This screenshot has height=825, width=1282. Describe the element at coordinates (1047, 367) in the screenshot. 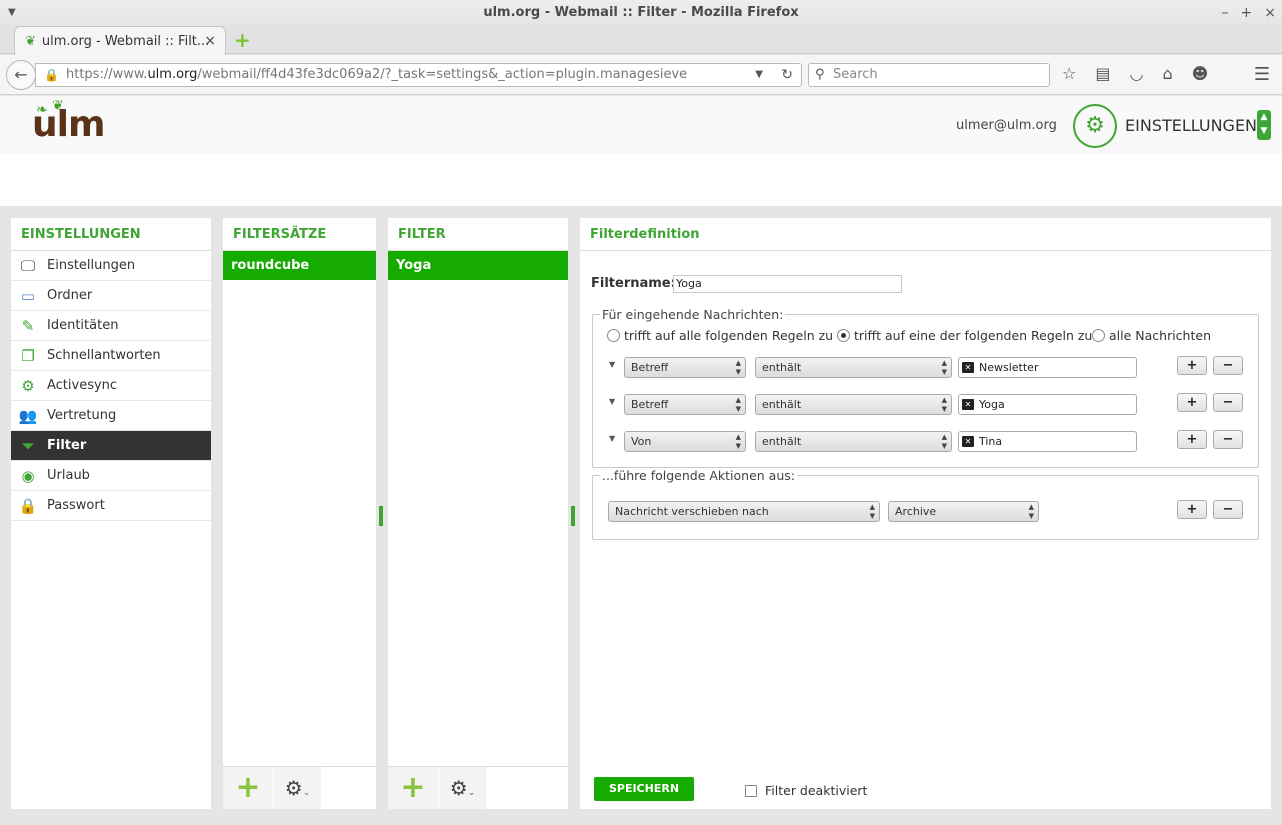

I see `rule-value-input: ✕ Newsletter` at that location.